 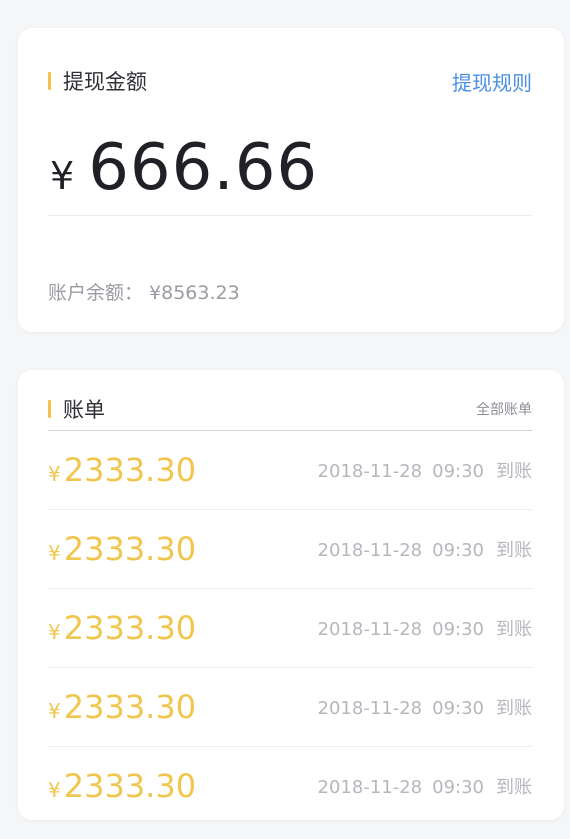 What do you see at coordinates (290, 215) in the screenshot?
I see `divider` at bounding box center [290, 215].